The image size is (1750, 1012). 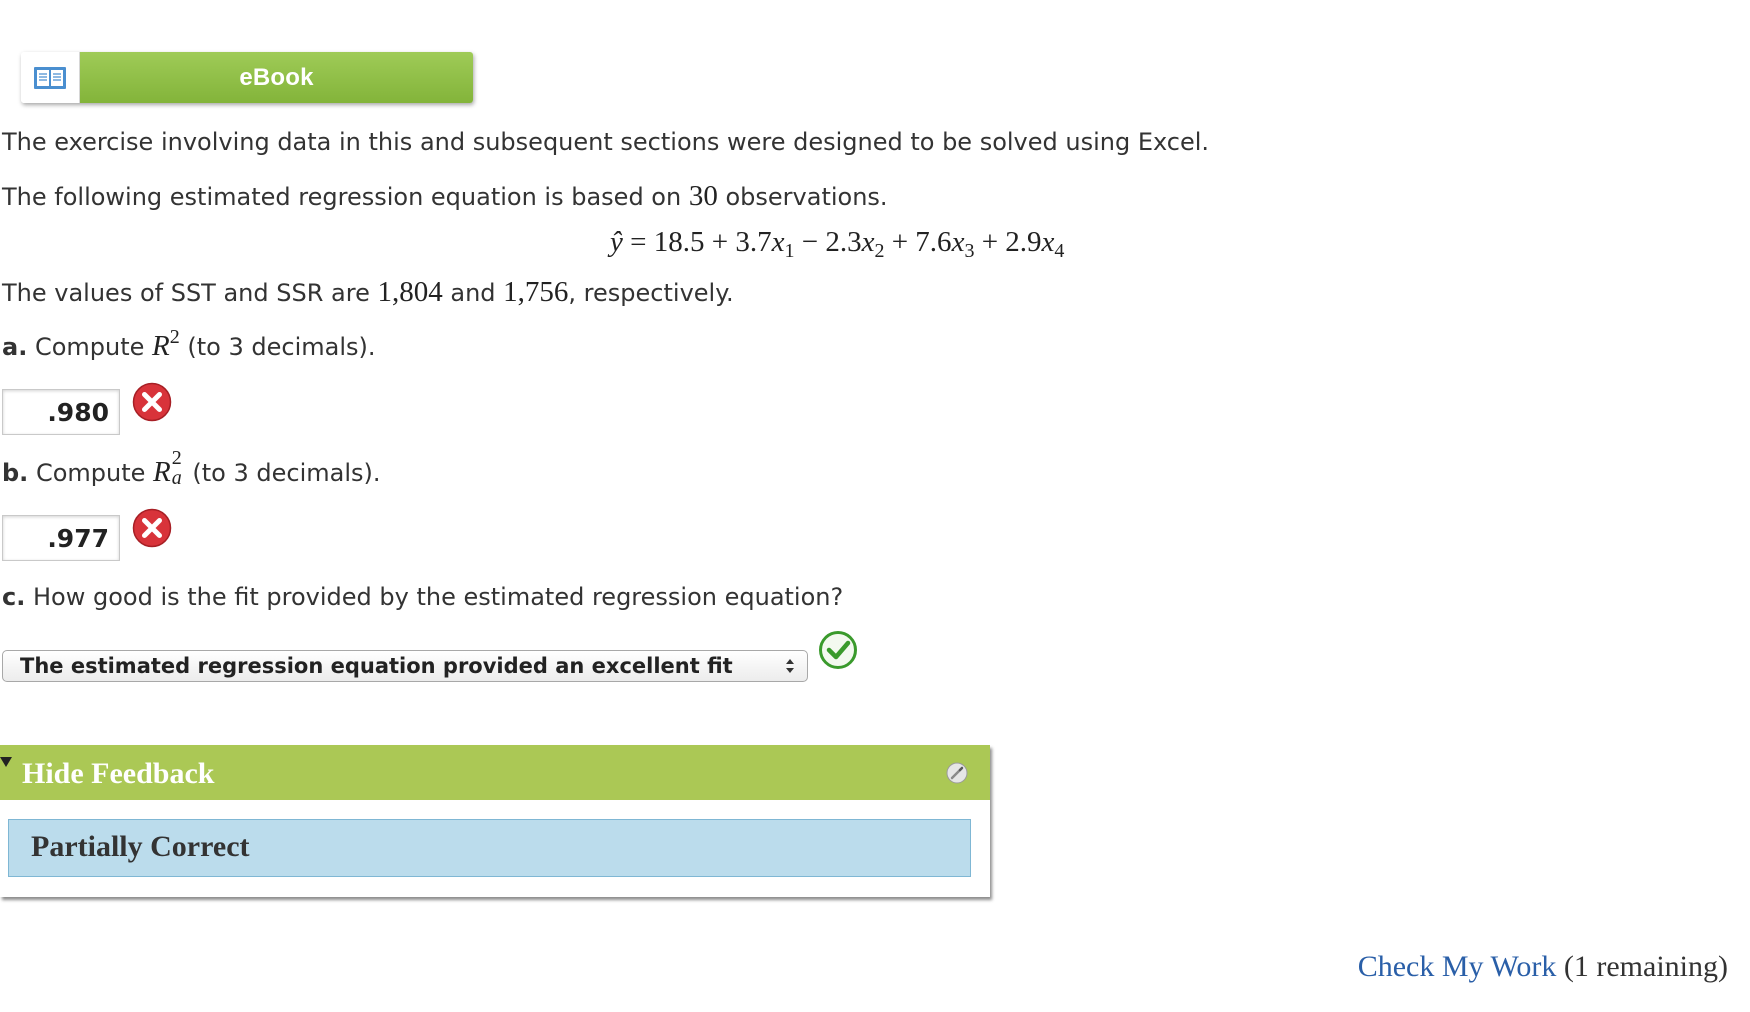 I want to click on observations-count: 30, so click(x=703, y=196).